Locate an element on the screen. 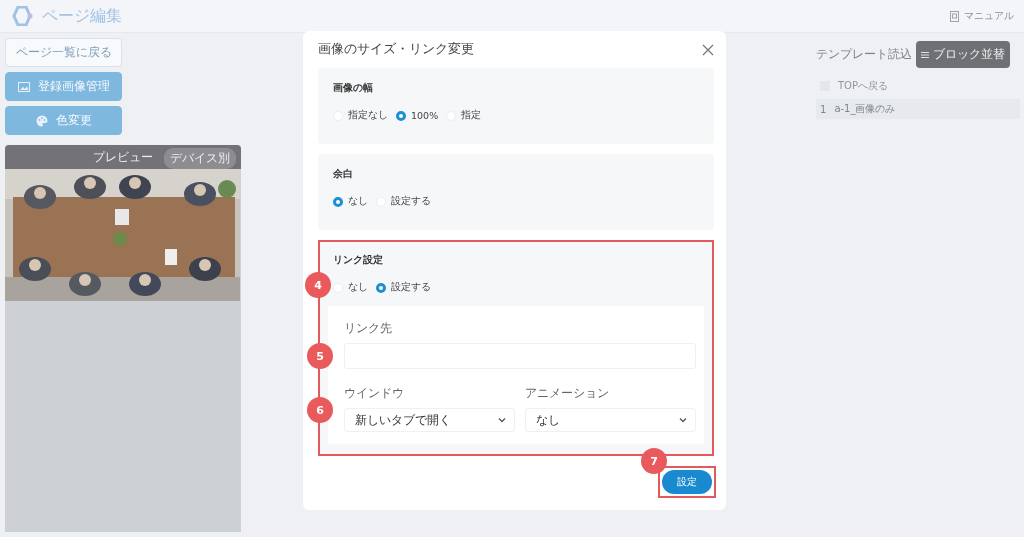  step-number-badge: 6 is located at coordinates (320, 410).